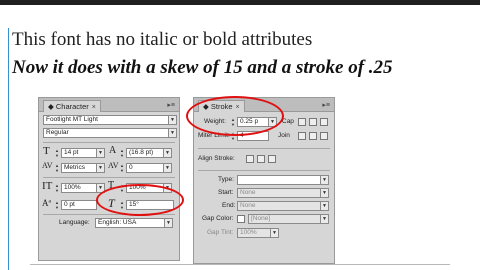  What do you see at coordinates (145, 168) in the screenshot?
I see `tracking-field: 0` at bounding box center [145, 168].